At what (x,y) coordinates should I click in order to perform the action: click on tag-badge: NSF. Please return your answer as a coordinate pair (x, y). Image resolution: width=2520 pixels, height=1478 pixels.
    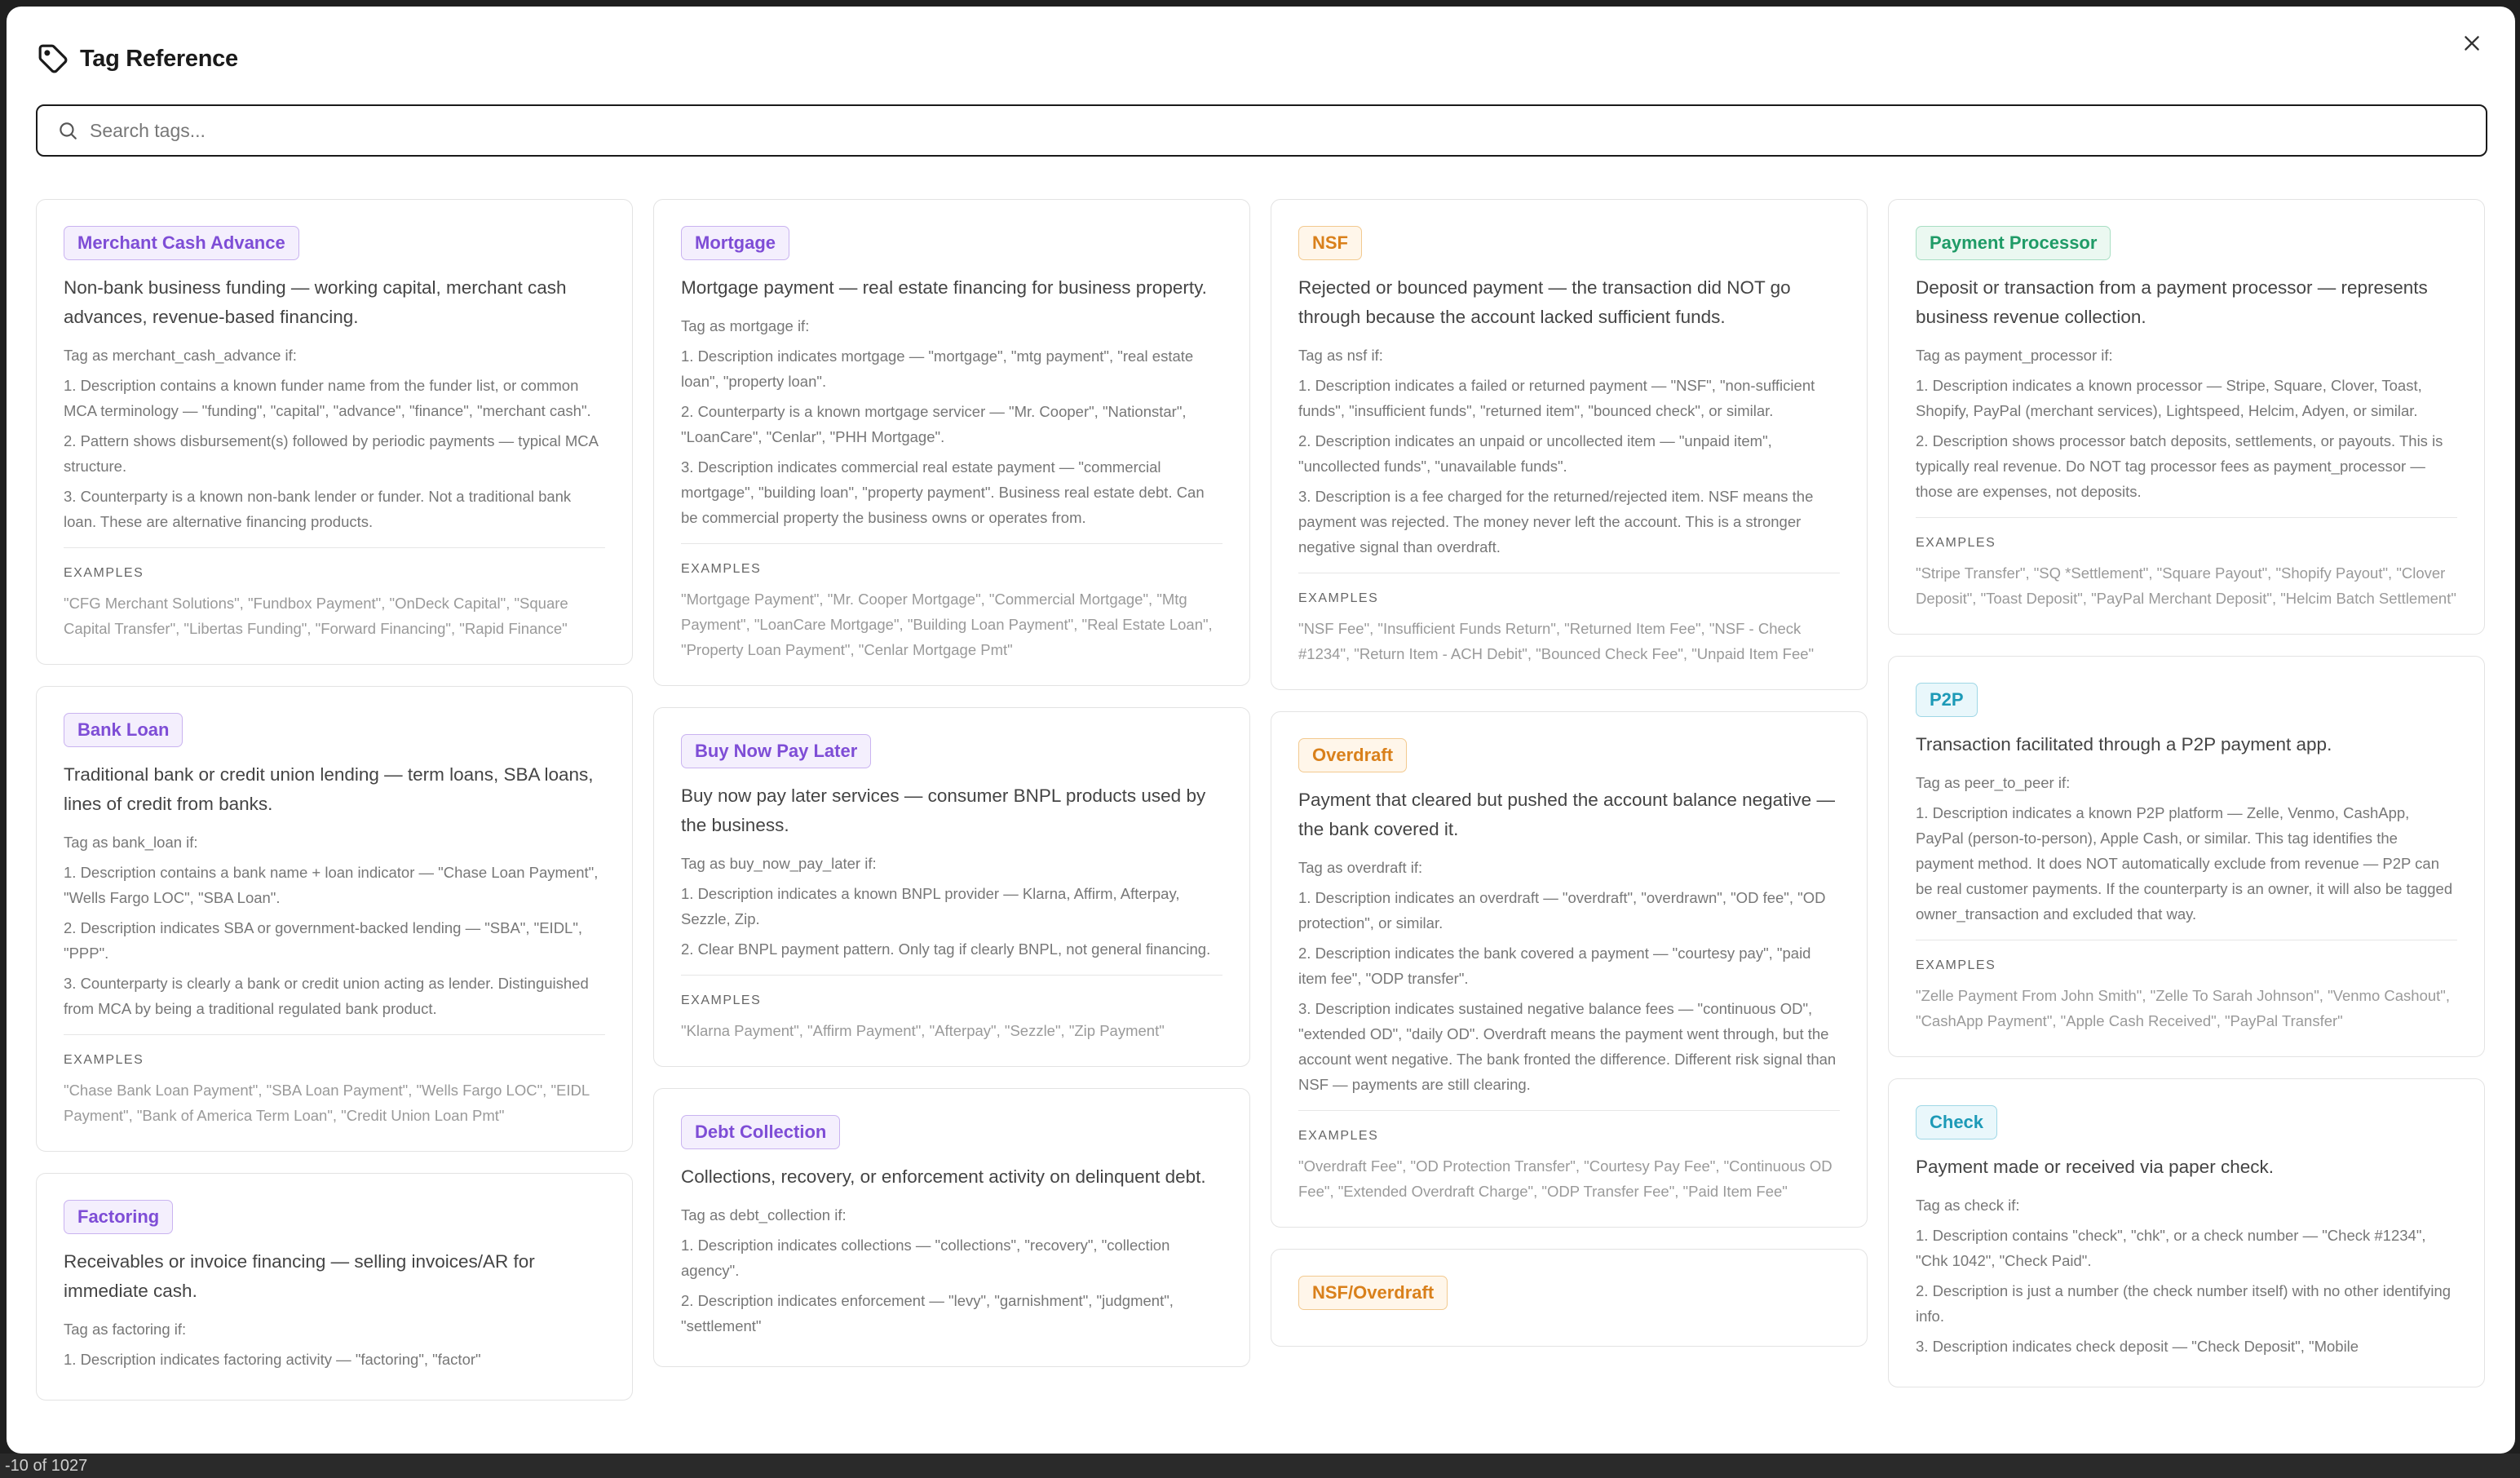
    Looking at the image, I should click on (1330, 243).